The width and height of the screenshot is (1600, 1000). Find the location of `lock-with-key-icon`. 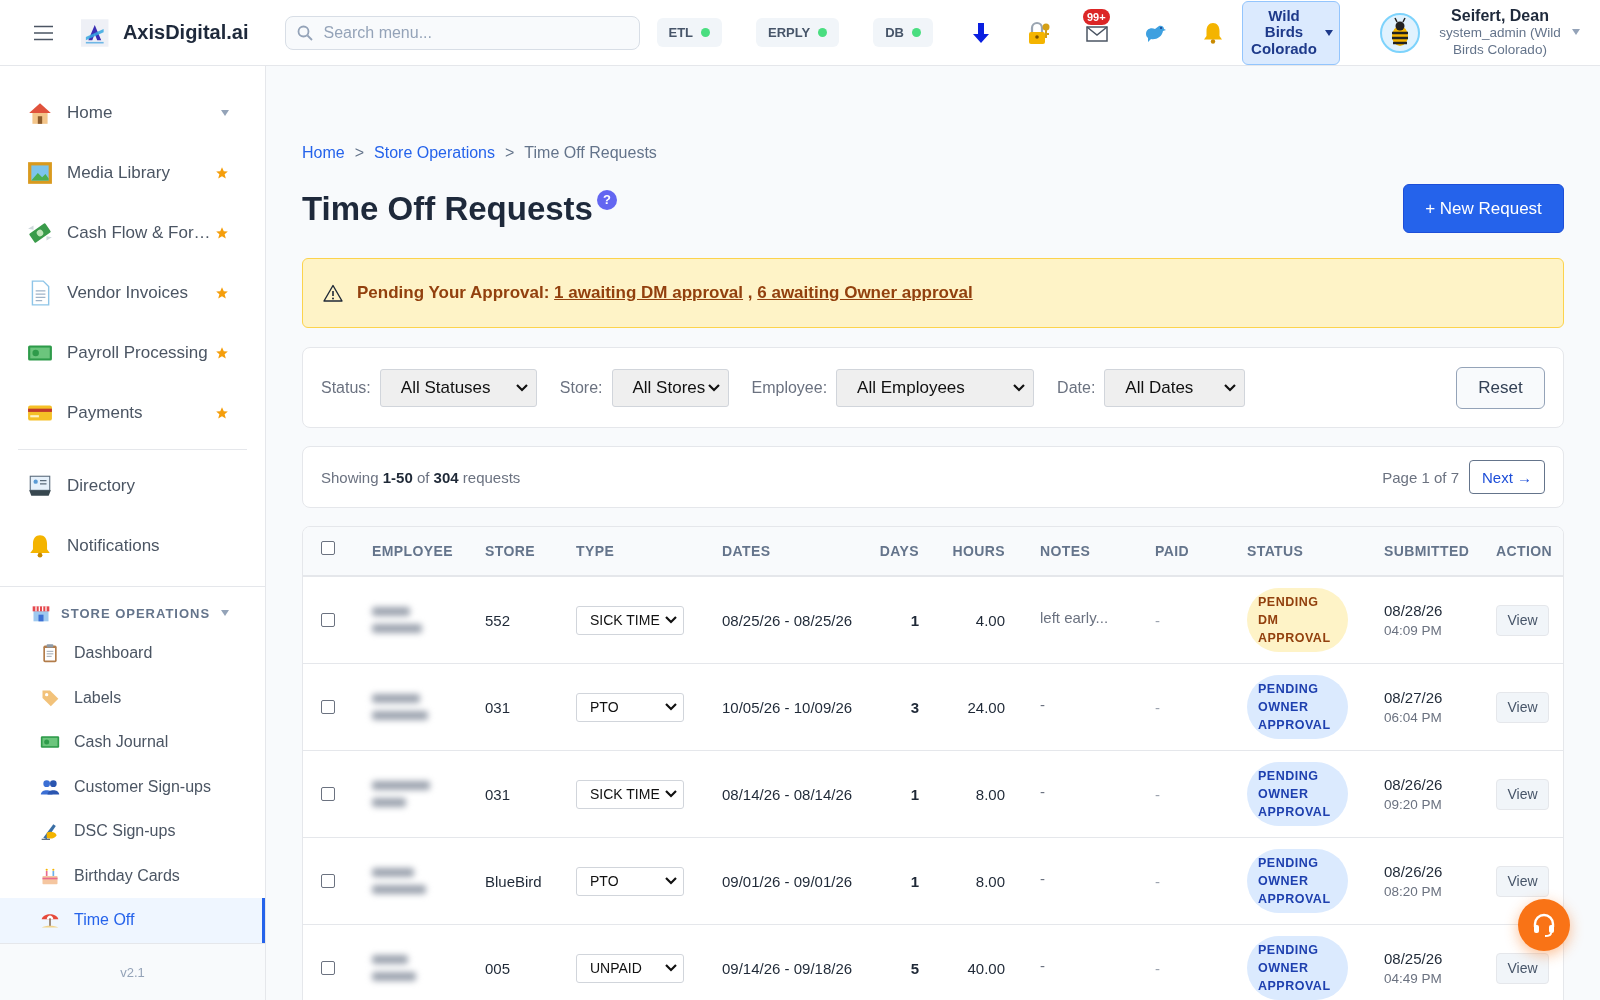

lock-with-key-icon is located at coordinates (1039, 32).